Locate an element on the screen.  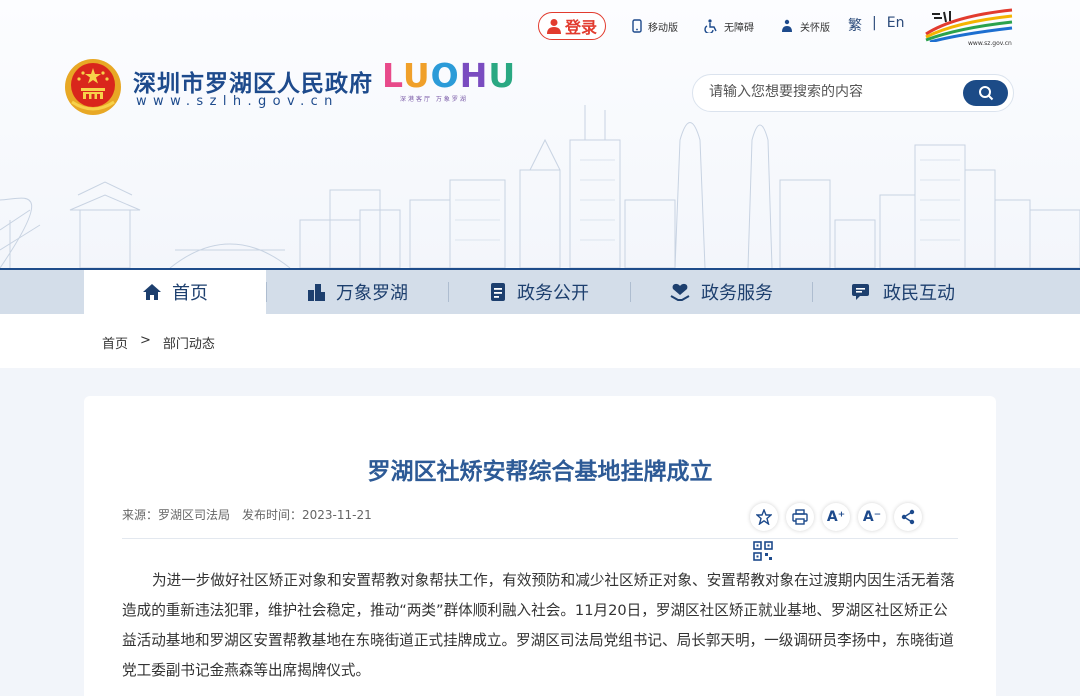
user-icon is located at coordinates (554, 26).